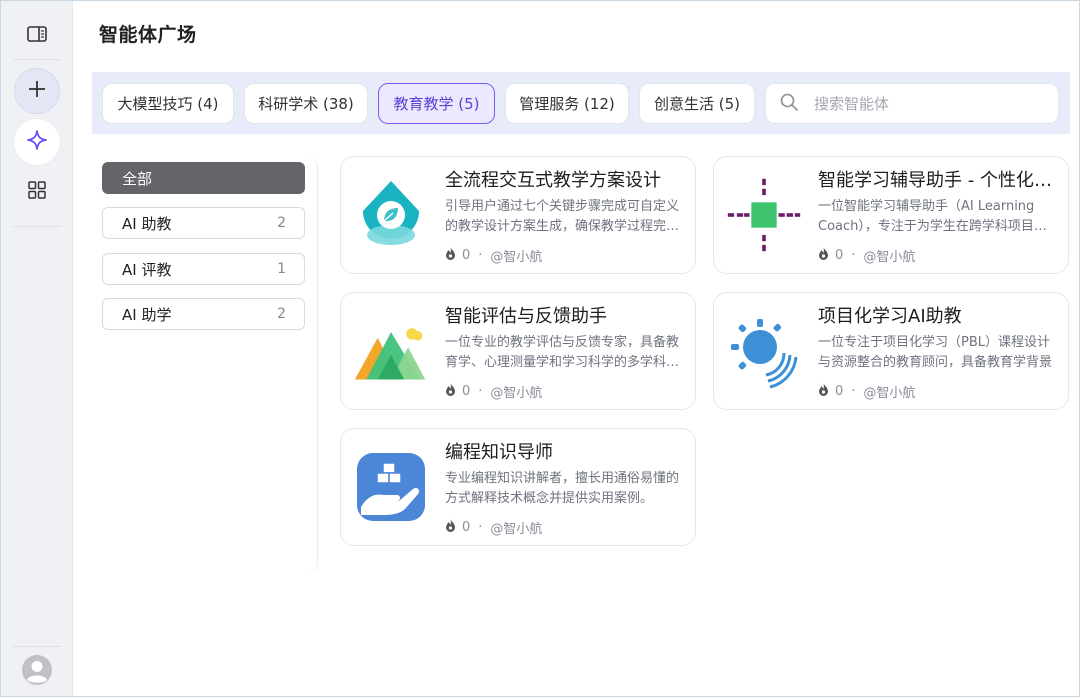 This screenshot has width=1080, height=697. Describe the element at coordinates (391, 487) in the screenshot. I see `hand-blocks-icon` at that location.